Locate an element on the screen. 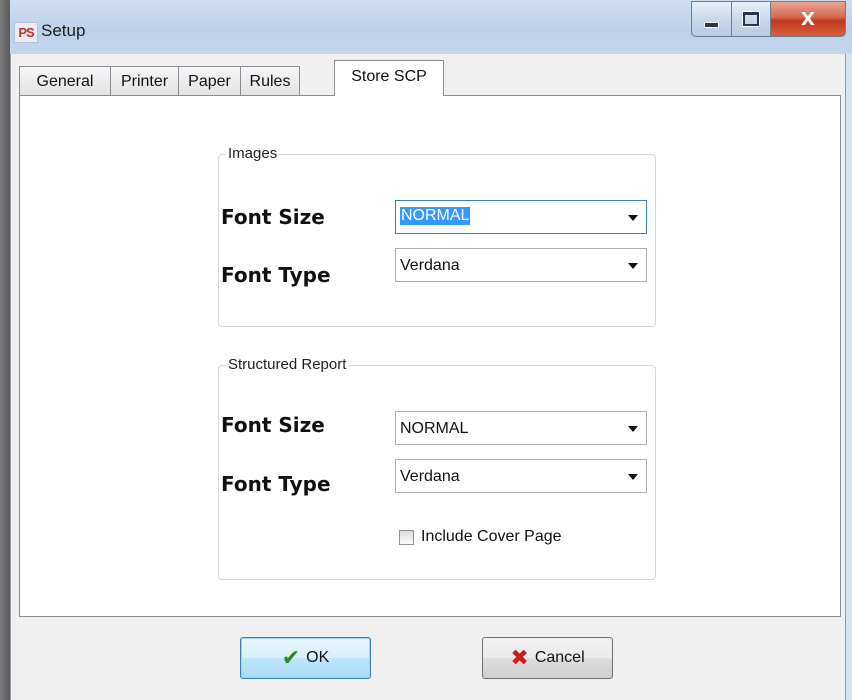 This screenshot has height=700, width=852. cancel-x-icon: ✖ is located at coordinates (519, 658).